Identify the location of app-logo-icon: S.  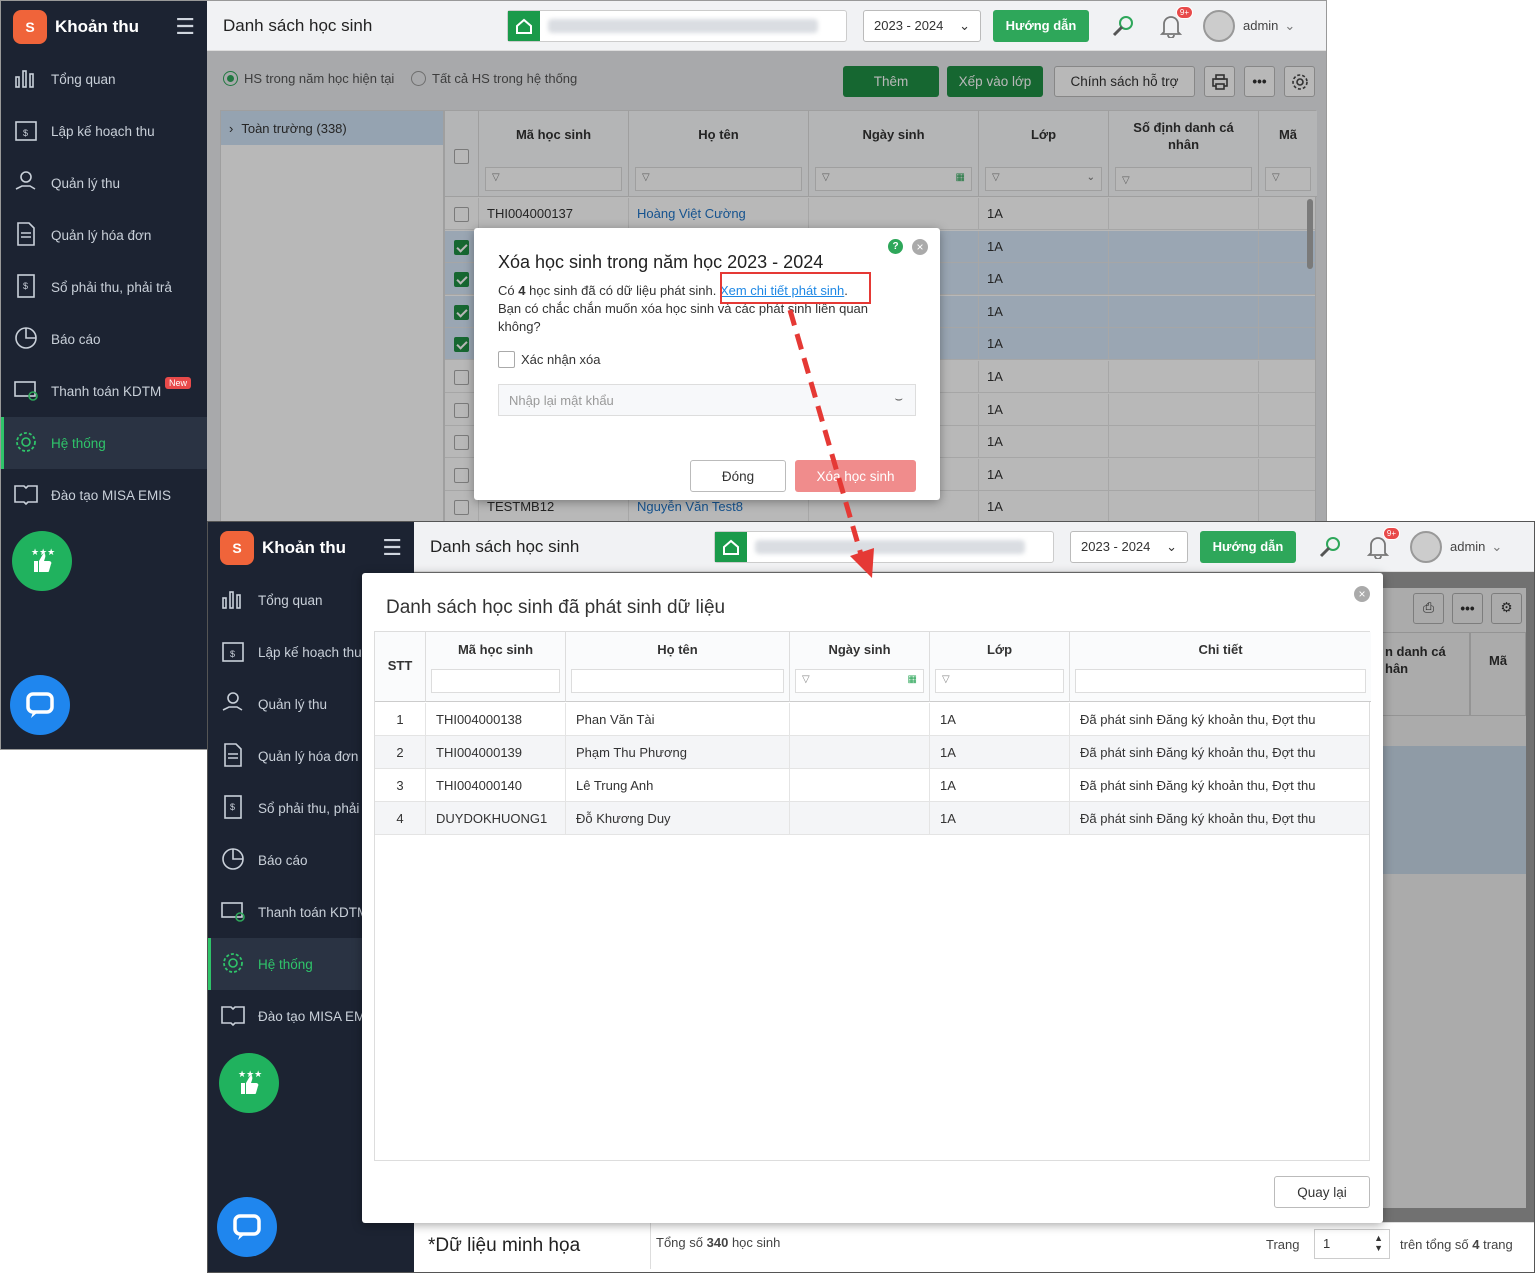
(30, 27).